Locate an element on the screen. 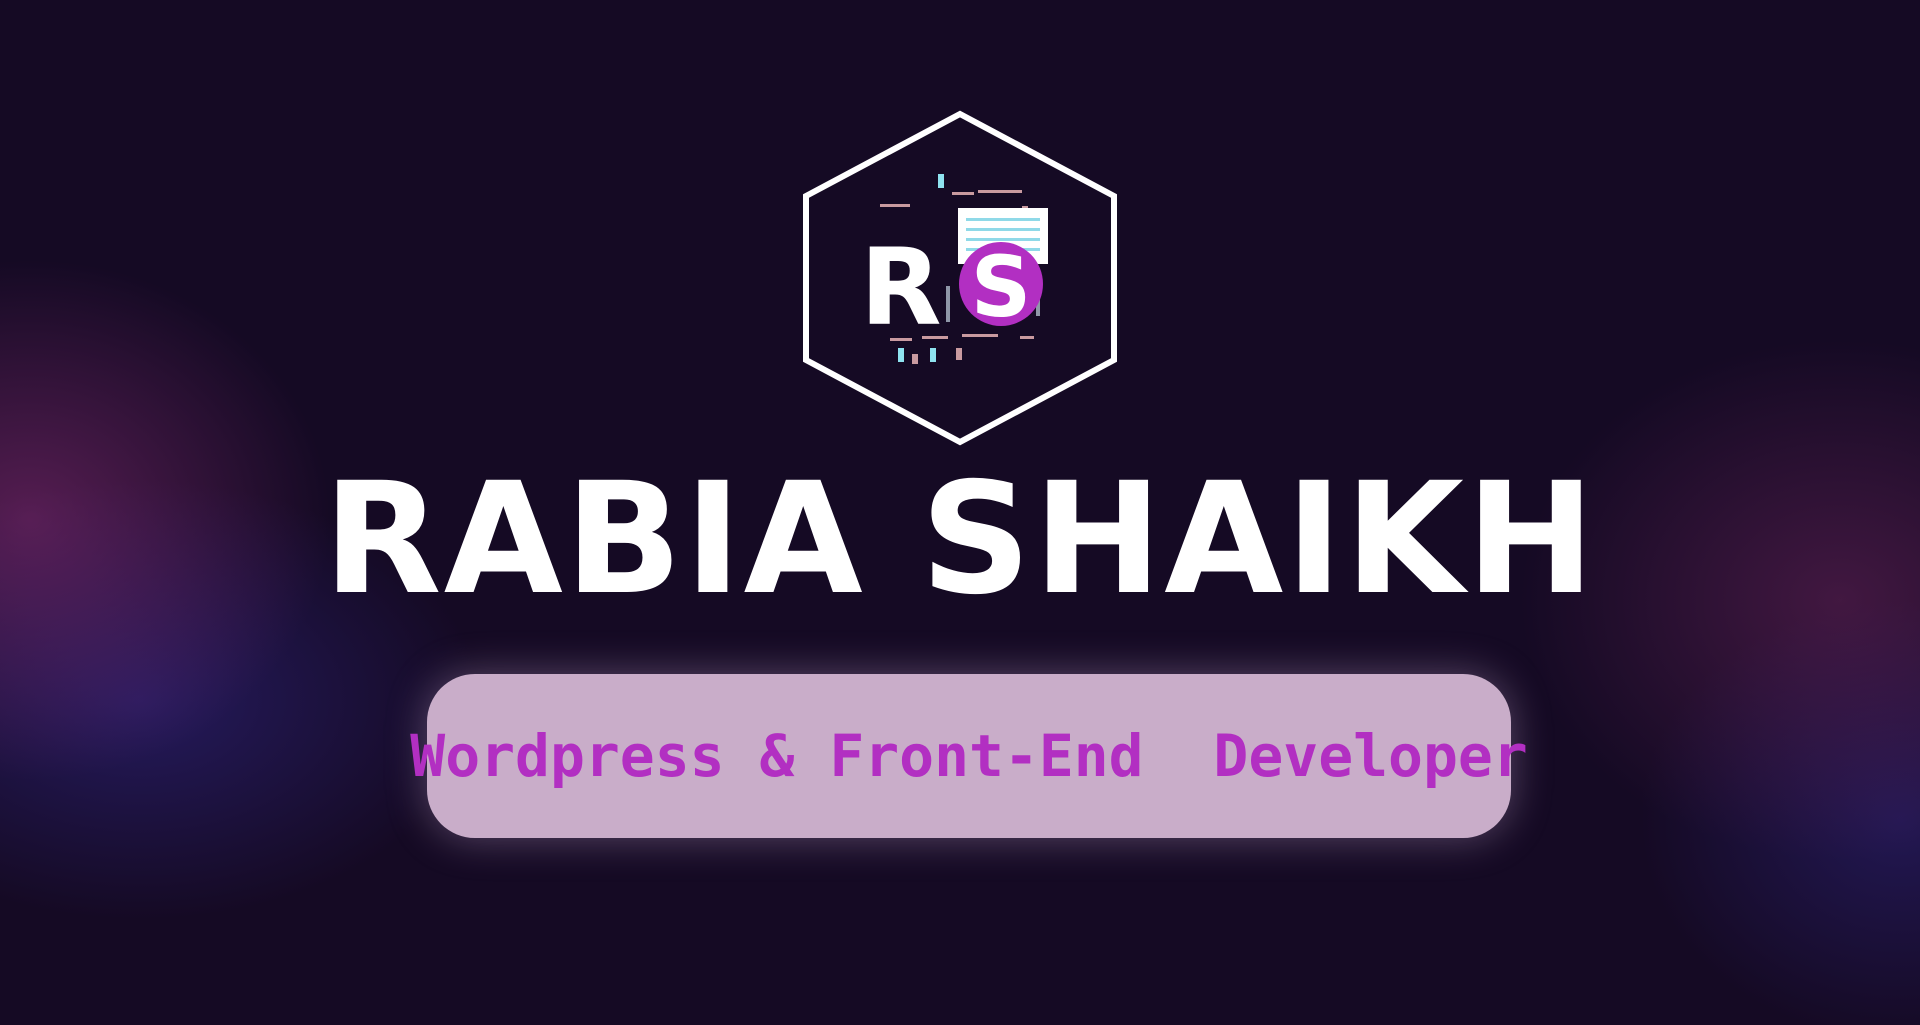 The height and width of the screenshot is (1025, 1920). subtitle-badge: Wordpress & Front-End Developer is located at coordinates (969, 756).